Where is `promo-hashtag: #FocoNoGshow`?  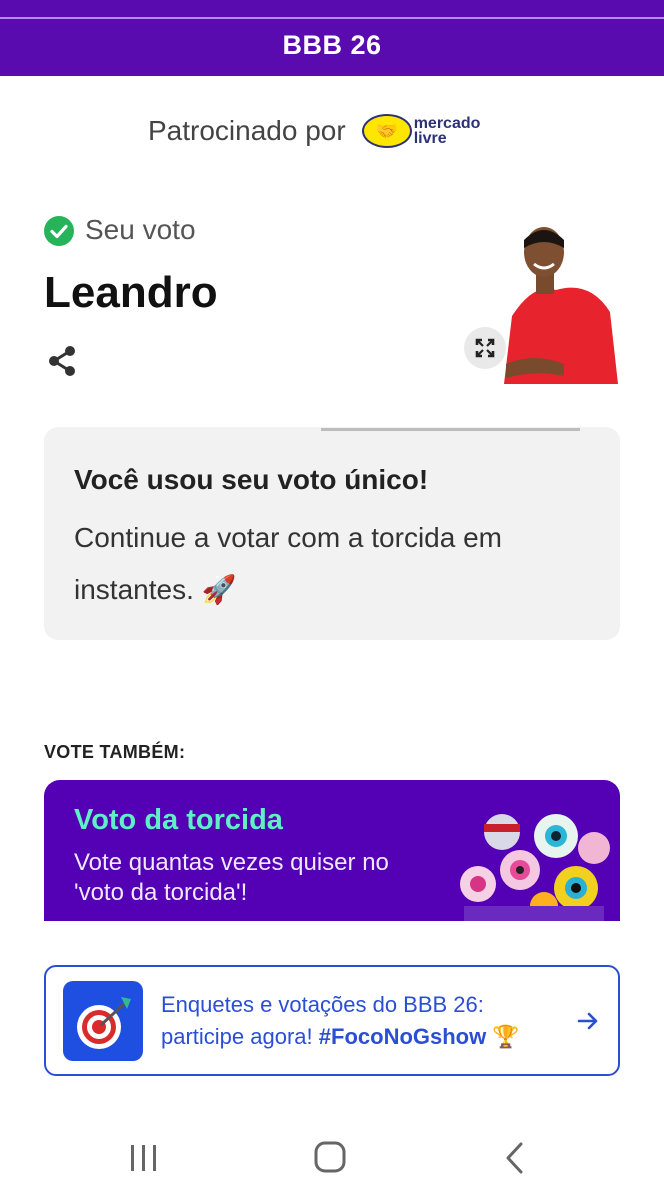 promo-hashtag: #FocoNoGshow is located at coordinates (402, 1036).